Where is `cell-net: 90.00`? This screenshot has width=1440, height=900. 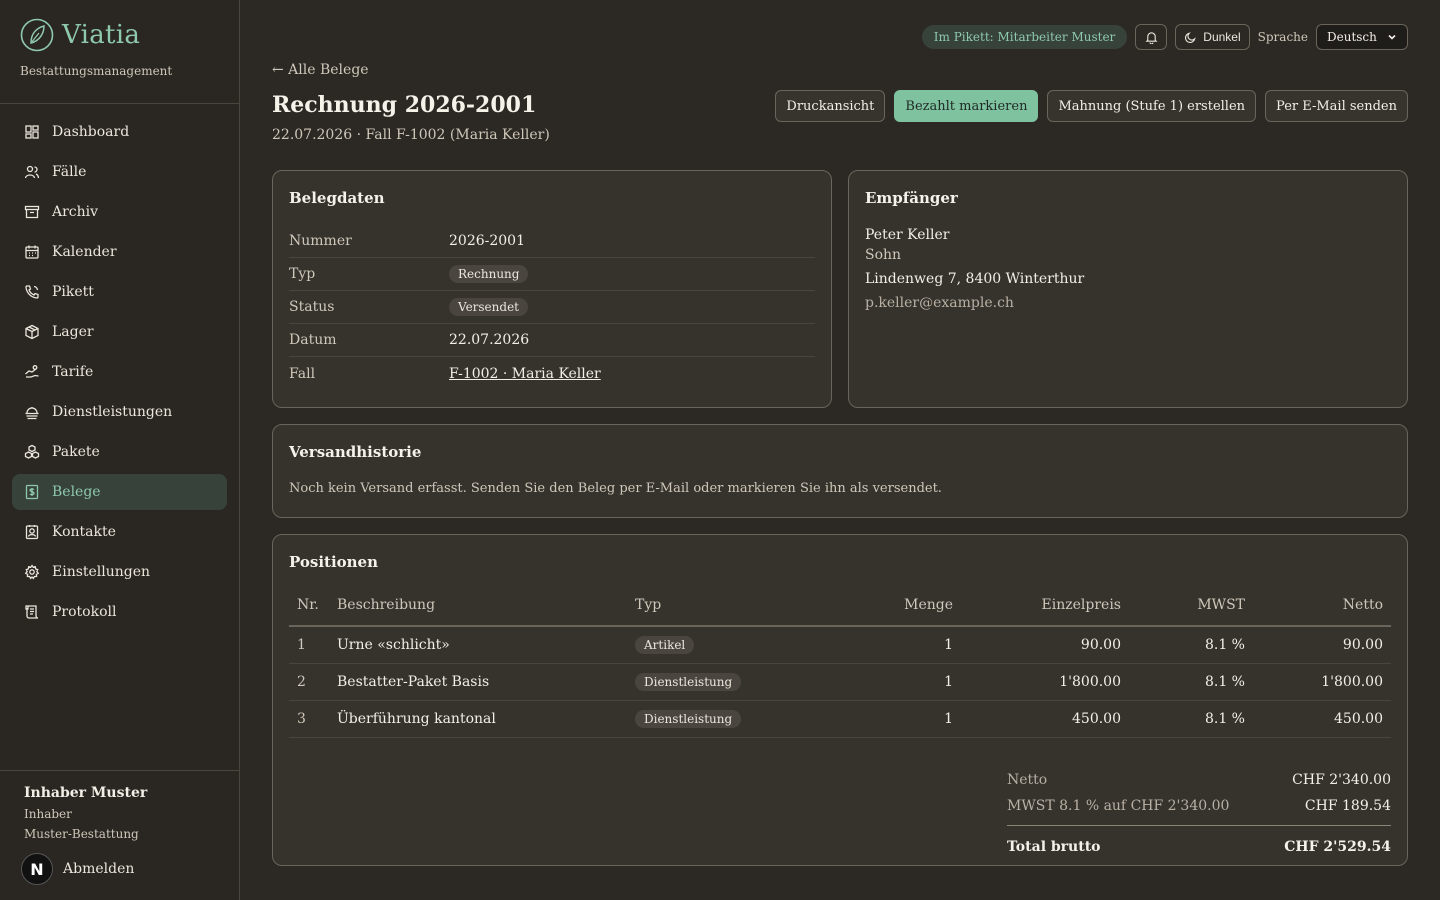 cell-net: 90.00 is located at coordinates (1322, 645).